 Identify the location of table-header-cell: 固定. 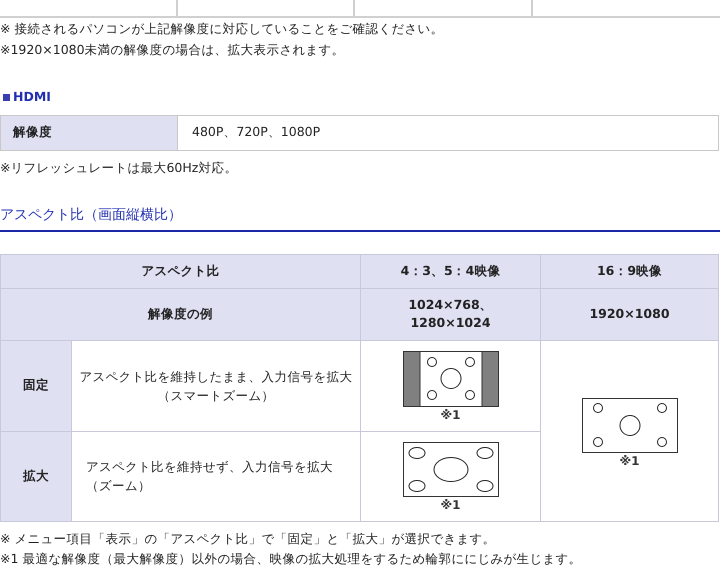
(36, 386).